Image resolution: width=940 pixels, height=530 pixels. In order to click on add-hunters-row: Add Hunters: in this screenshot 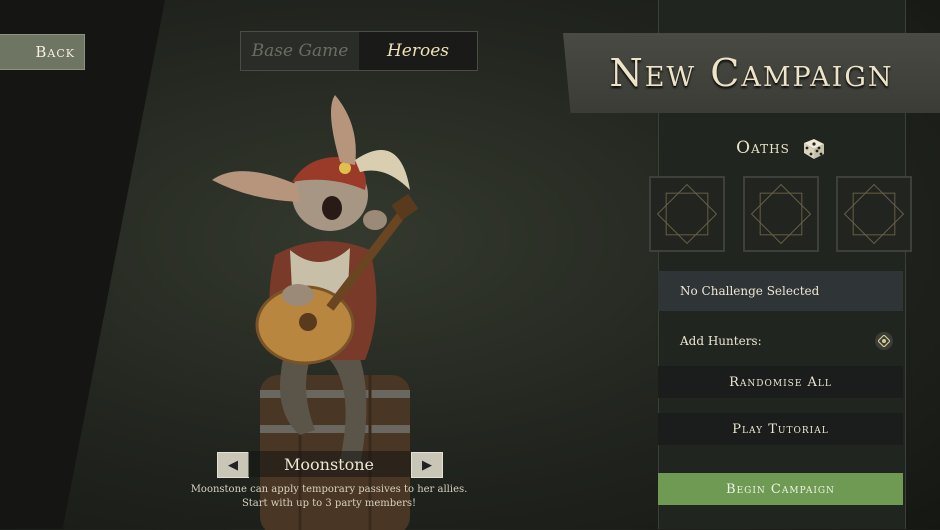, I will do `click(780, 341)`.